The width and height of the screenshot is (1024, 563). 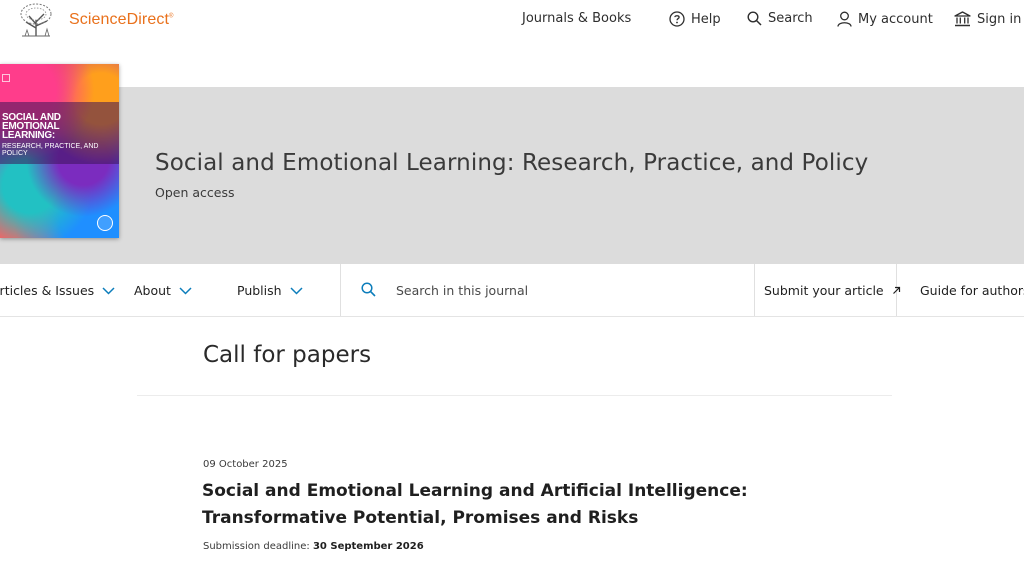 What do you see at coordinates (368, 546) in the screenshot?
I see `deadline-value: 30 September 2026` at bounding box center [368, 546].